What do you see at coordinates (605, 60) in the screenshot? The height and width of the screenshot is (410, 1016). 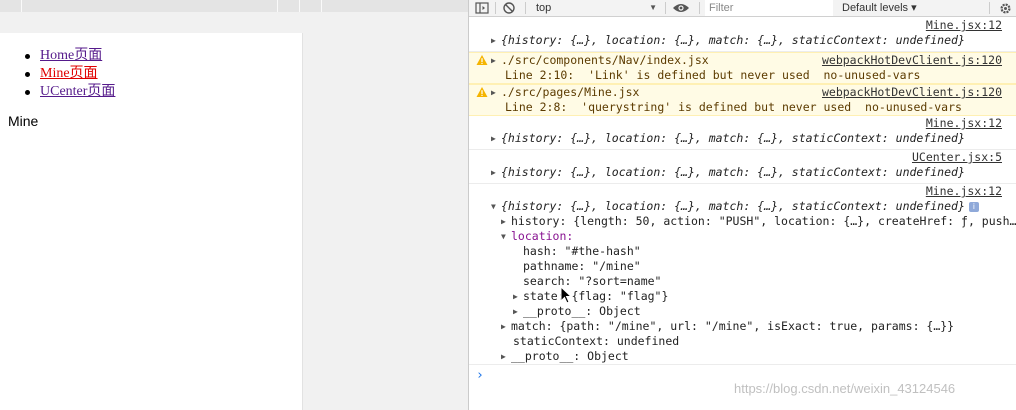 I see `warning-file: ./src/components/Nav/index.jsx` at bounding box center [605, 60].